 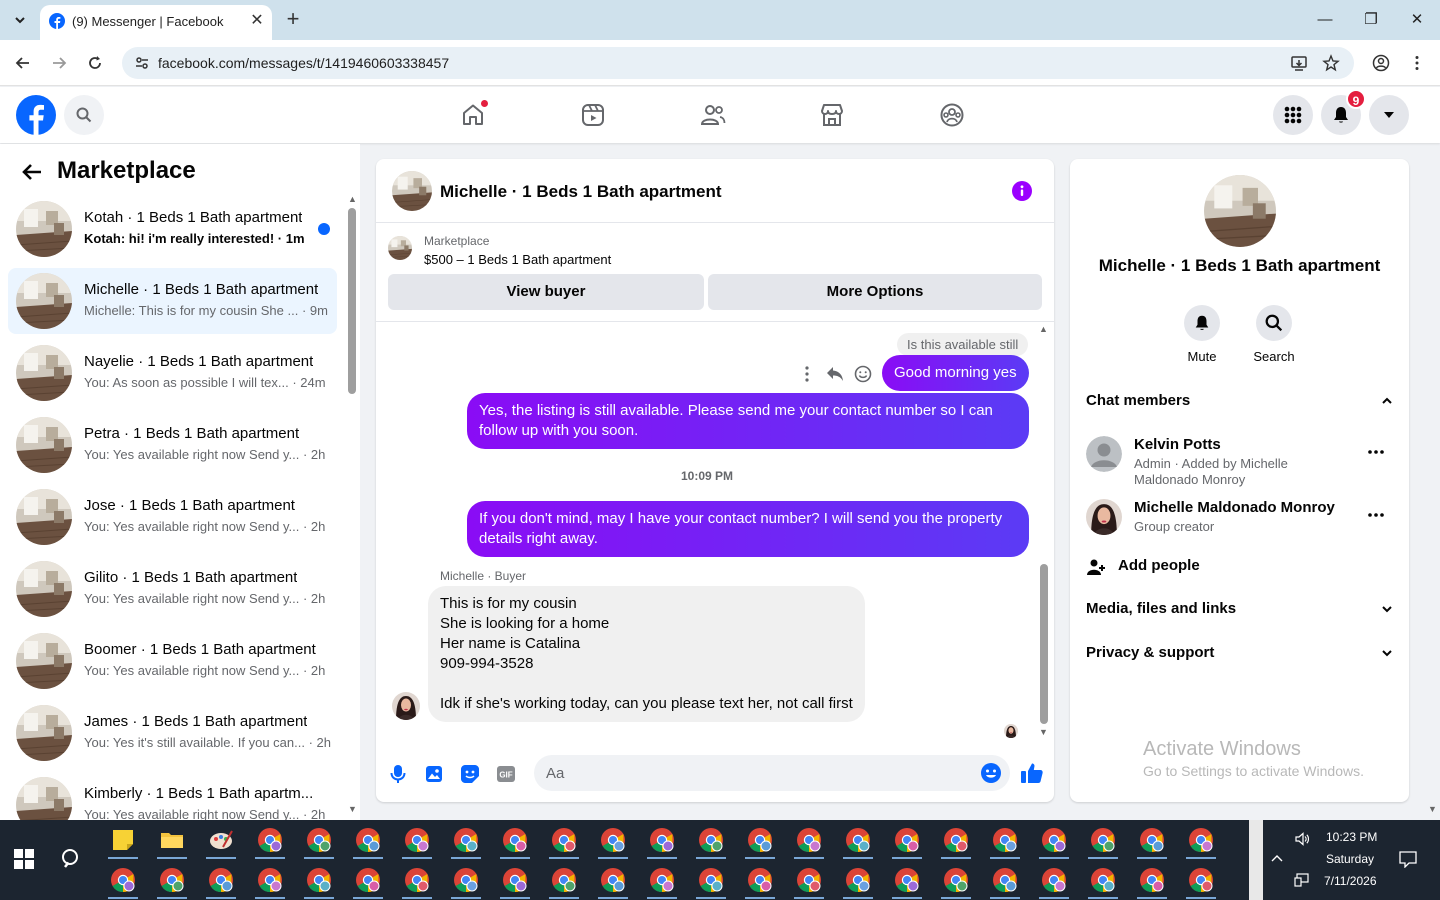 I want to click on chat-scroll-up-arrow: ▲, so click(x=1043, y=329).